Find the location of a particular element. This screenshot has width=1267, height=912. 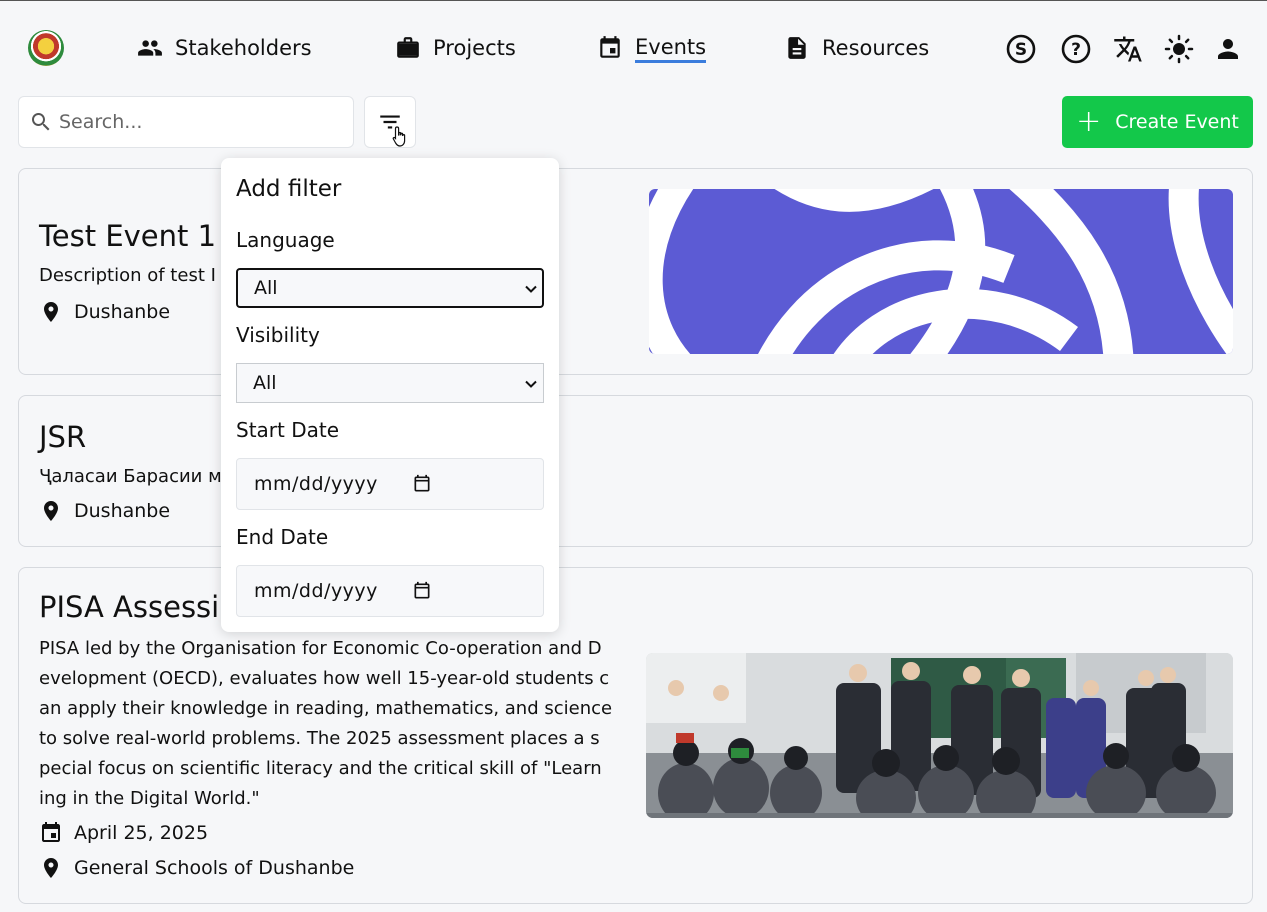

nav-events: Events is located at coordinates (652, 48).